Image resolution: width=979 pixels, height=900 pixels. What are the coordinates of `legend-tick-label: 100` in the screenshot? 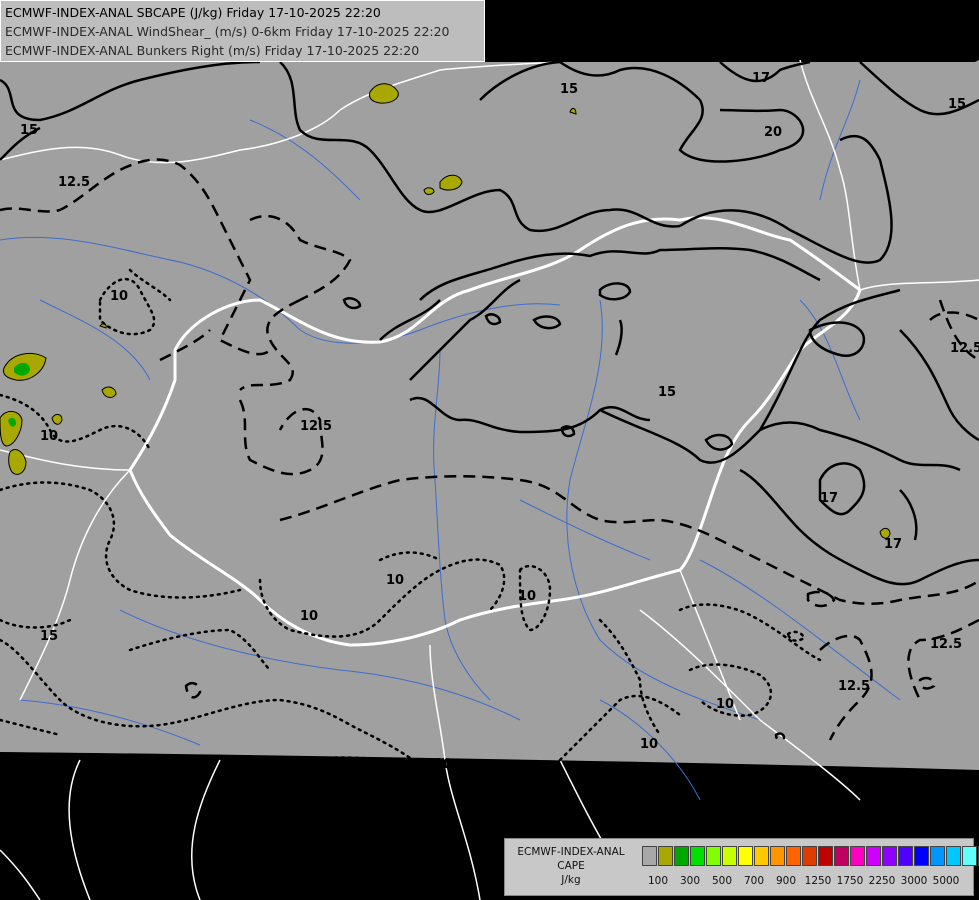 It's located at (658, 881).